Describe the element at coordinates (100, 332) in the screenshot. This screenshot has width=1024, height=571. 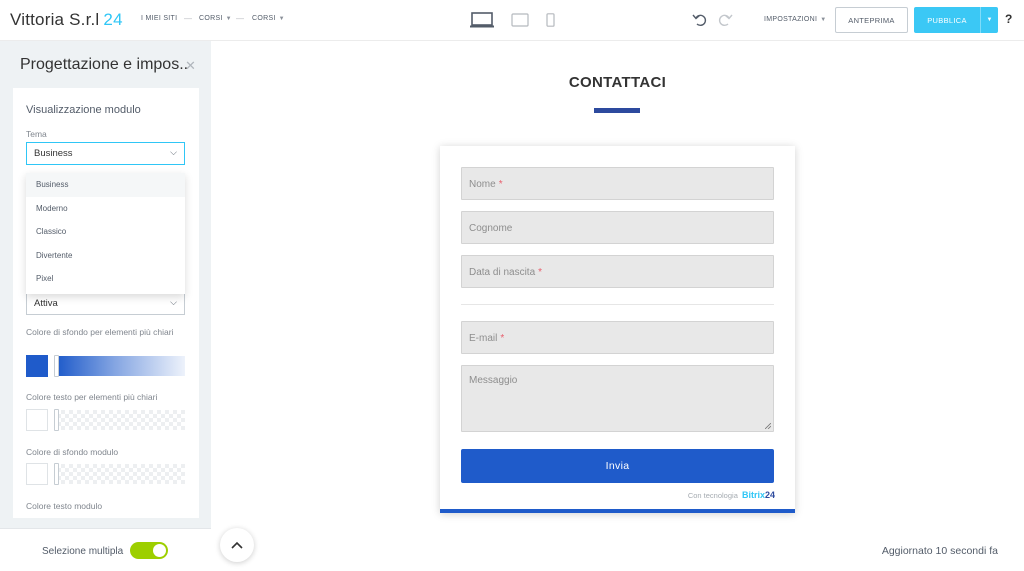
I see `light-bg-color-label: Colore di sfondo per elementi più chiari` at that location.